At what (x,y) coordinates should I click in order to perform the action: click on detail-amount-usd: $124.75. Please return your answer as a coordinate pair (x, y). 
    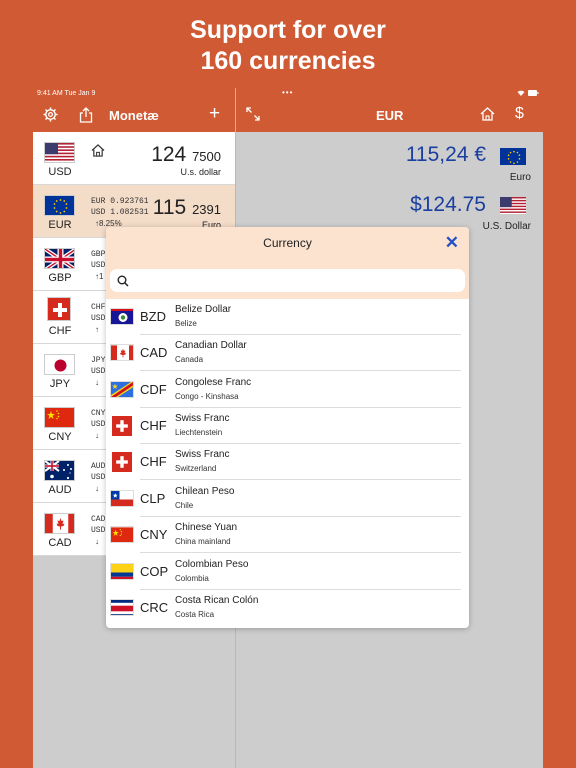
    Looking at the image, I should click on (448, 205).